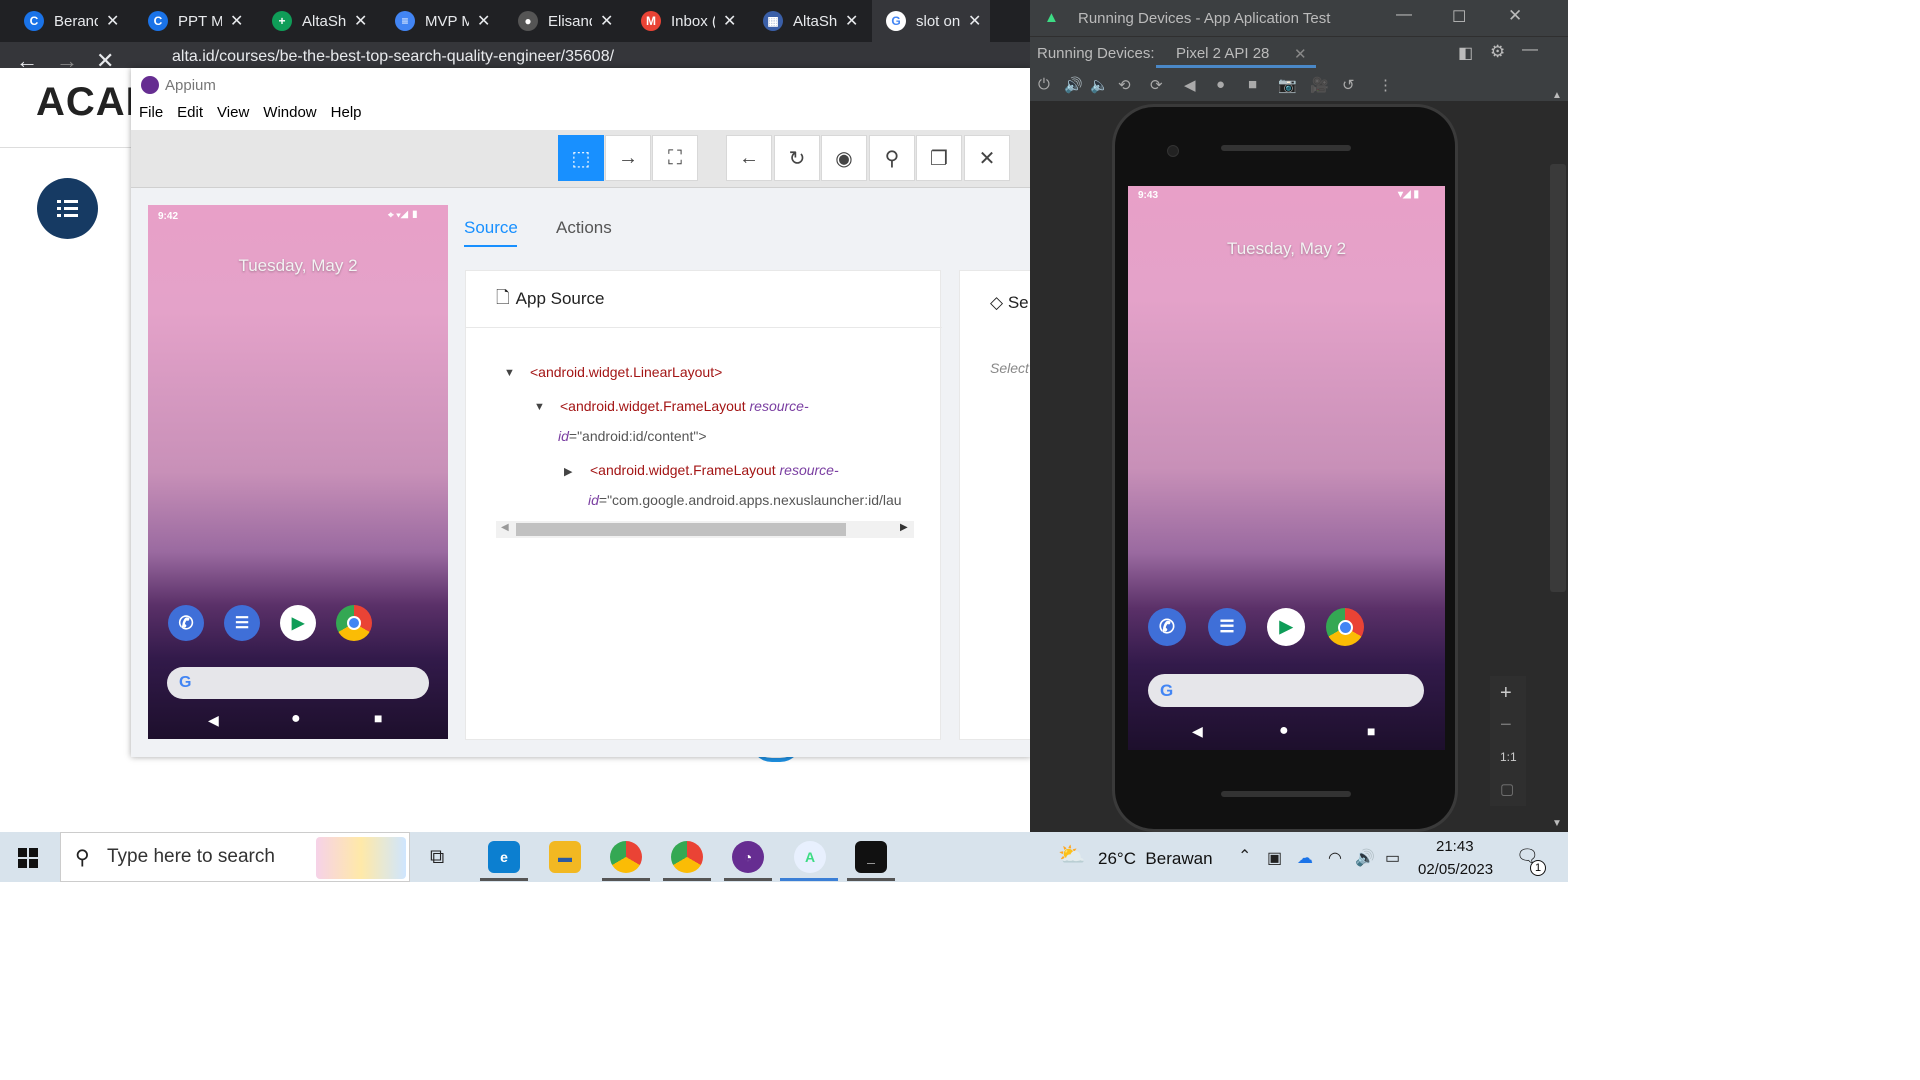 This screenshot has width=1920, height=1080. What do you see at coordinates (1244, 856) in the screenshot?
I see `show-hidden-icons: ⌃` at bounding box center [1244, 856].